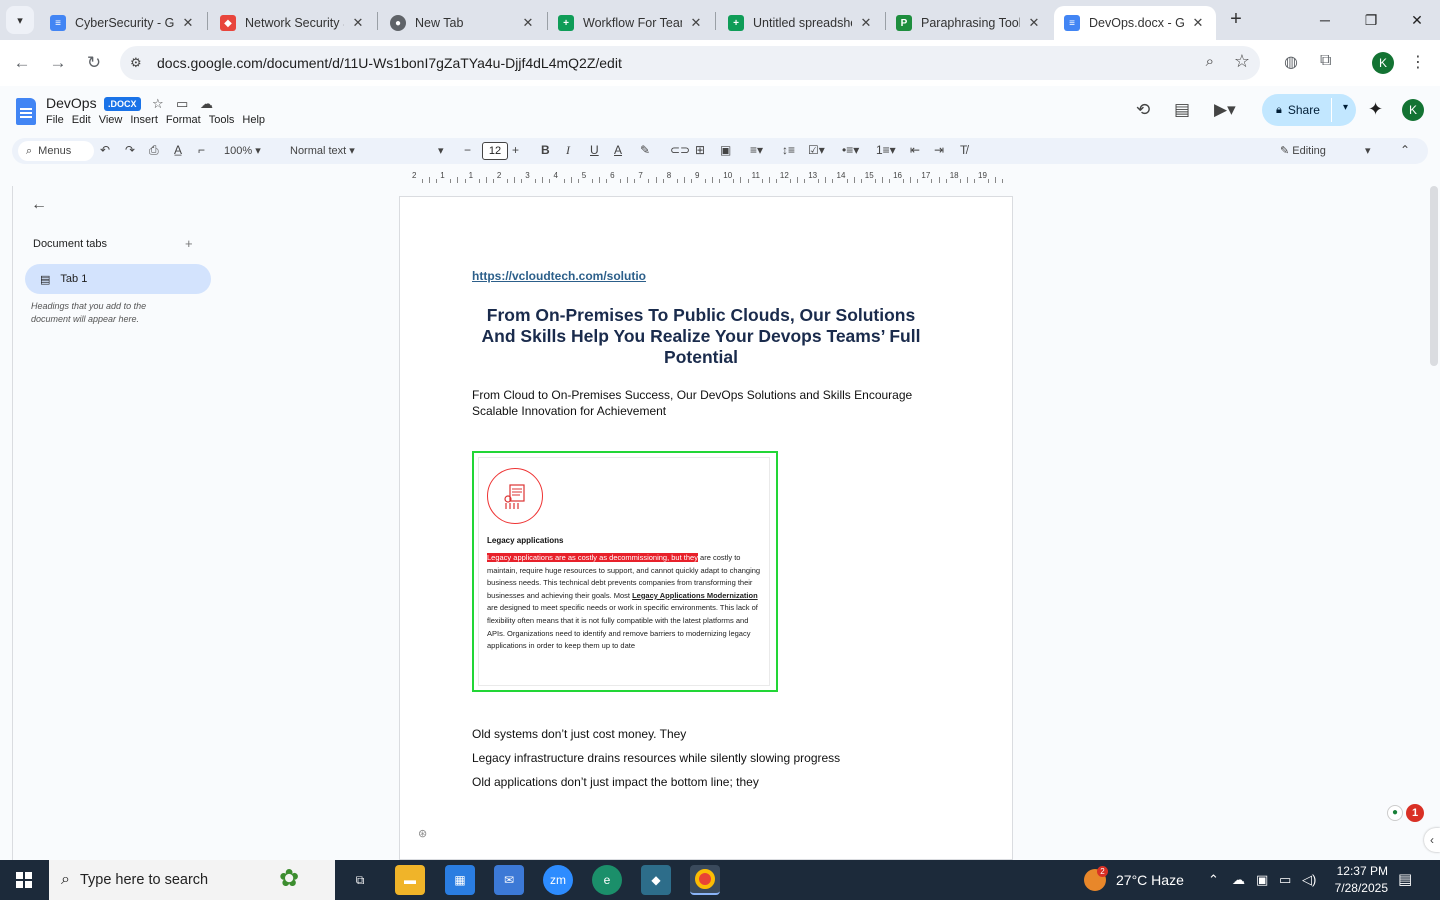 The image size is (1440, 900). I want to click on chrome-taskbar-icon, so click(705, 880).